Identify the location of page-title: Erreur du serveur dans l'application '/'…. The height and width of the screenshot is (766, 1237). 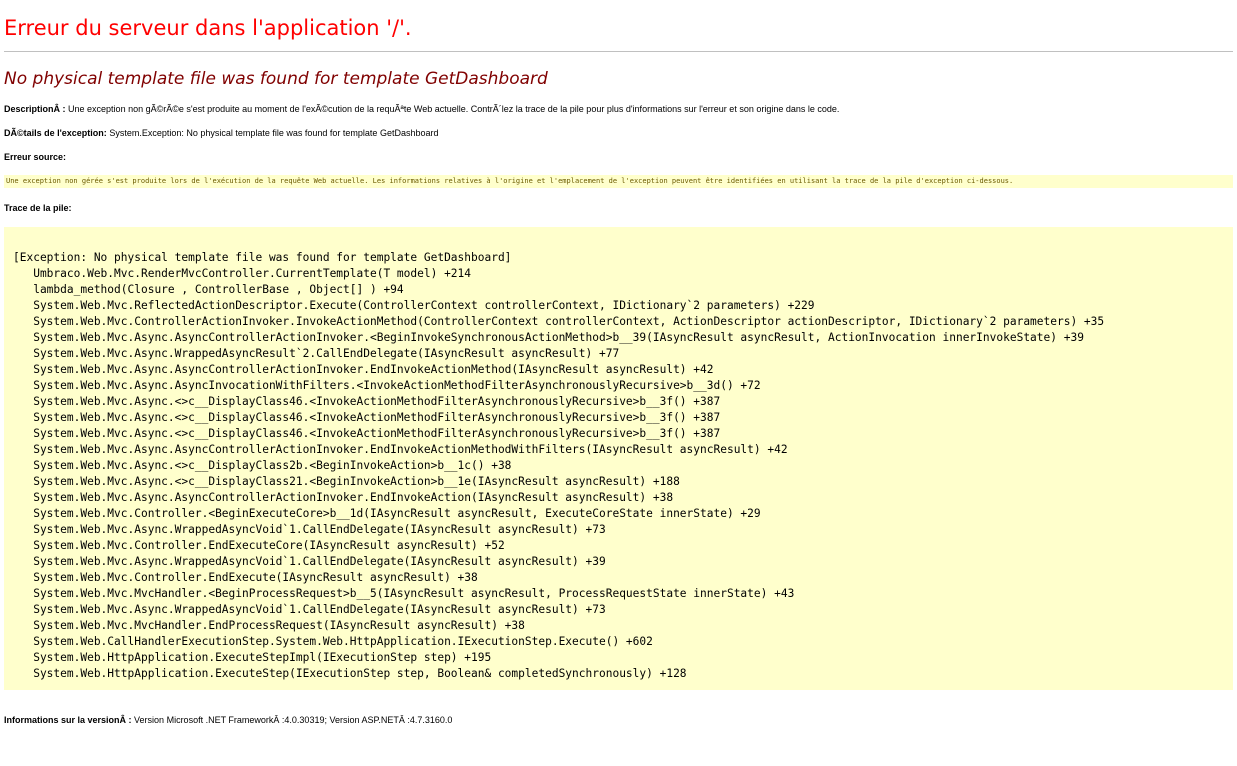
(208, 28).